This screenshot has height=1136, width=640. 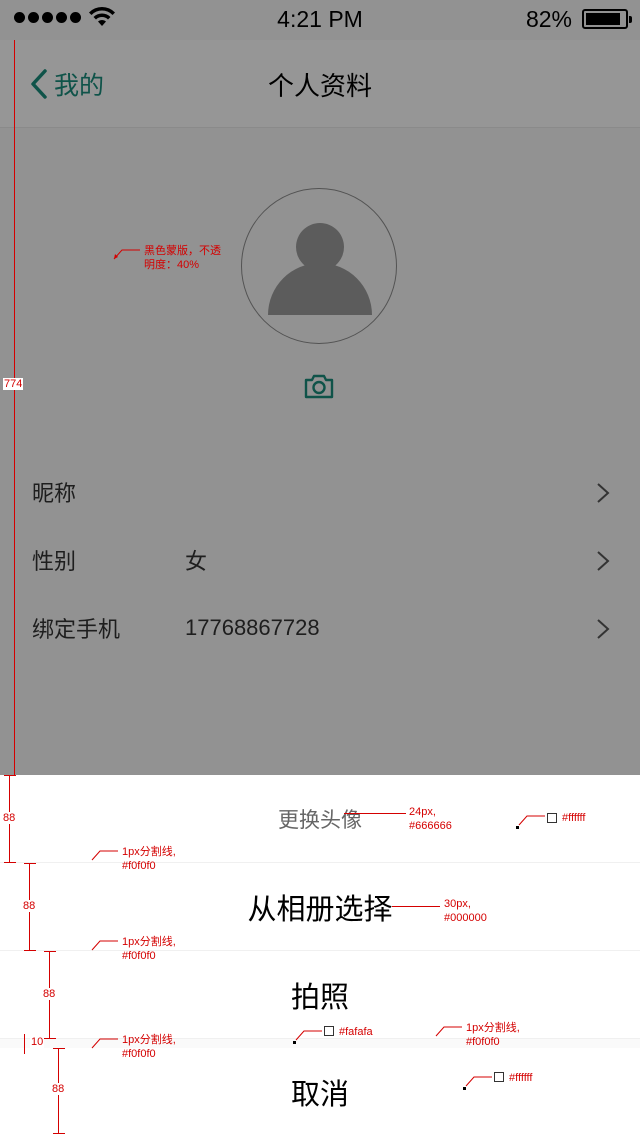 I want to click on divider-4a: 1px分割线,, so click(x=493, y=1028).